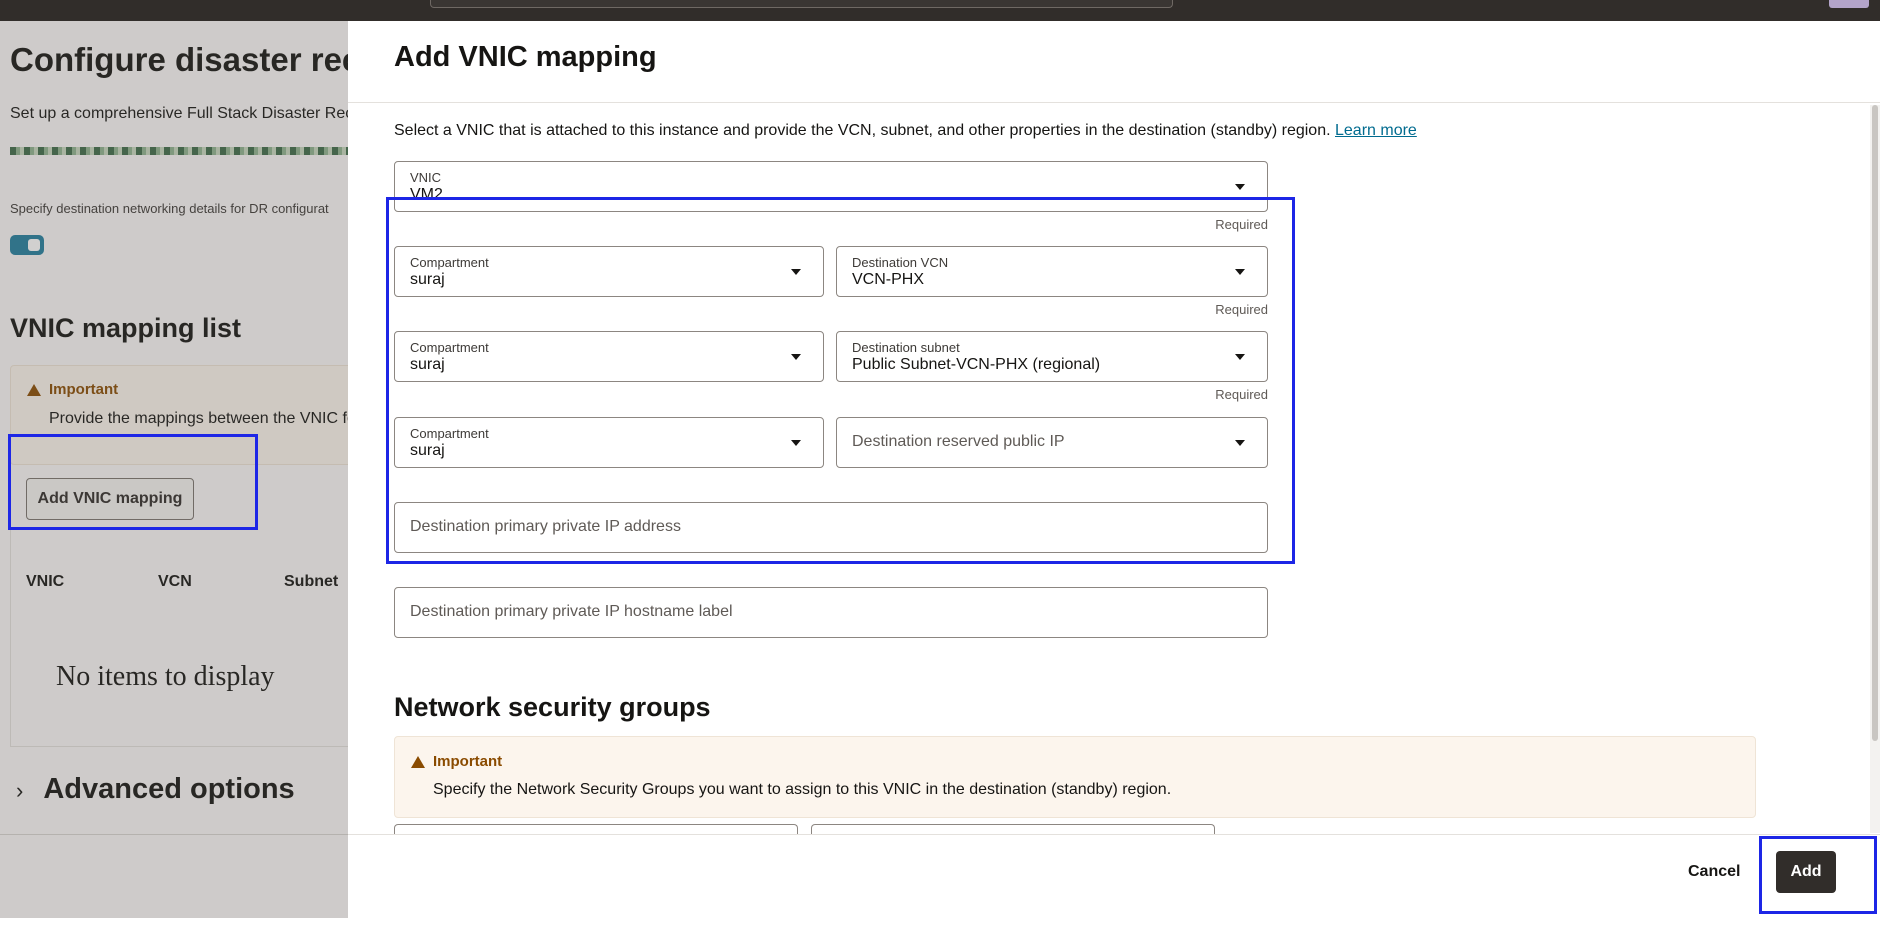 This screenshot has width=1880, height=926. I want to click on field-label: VNIC, so click(426, 177).